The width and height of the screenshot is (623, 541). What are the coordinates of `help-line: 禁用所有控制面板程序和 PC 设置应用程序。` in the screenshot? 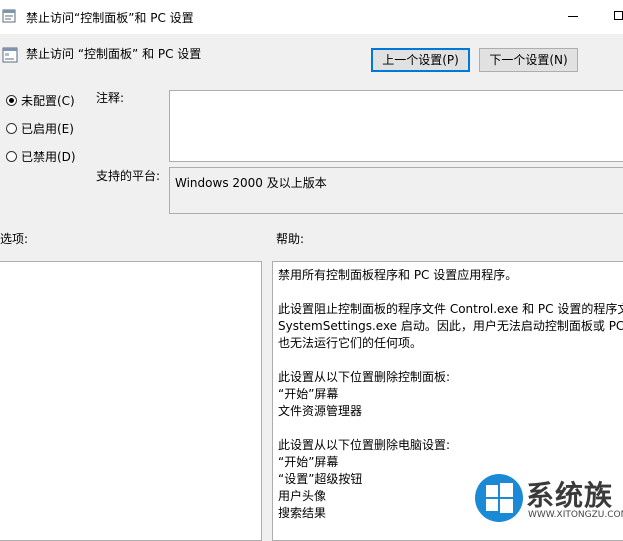 It's located at (398, 275).